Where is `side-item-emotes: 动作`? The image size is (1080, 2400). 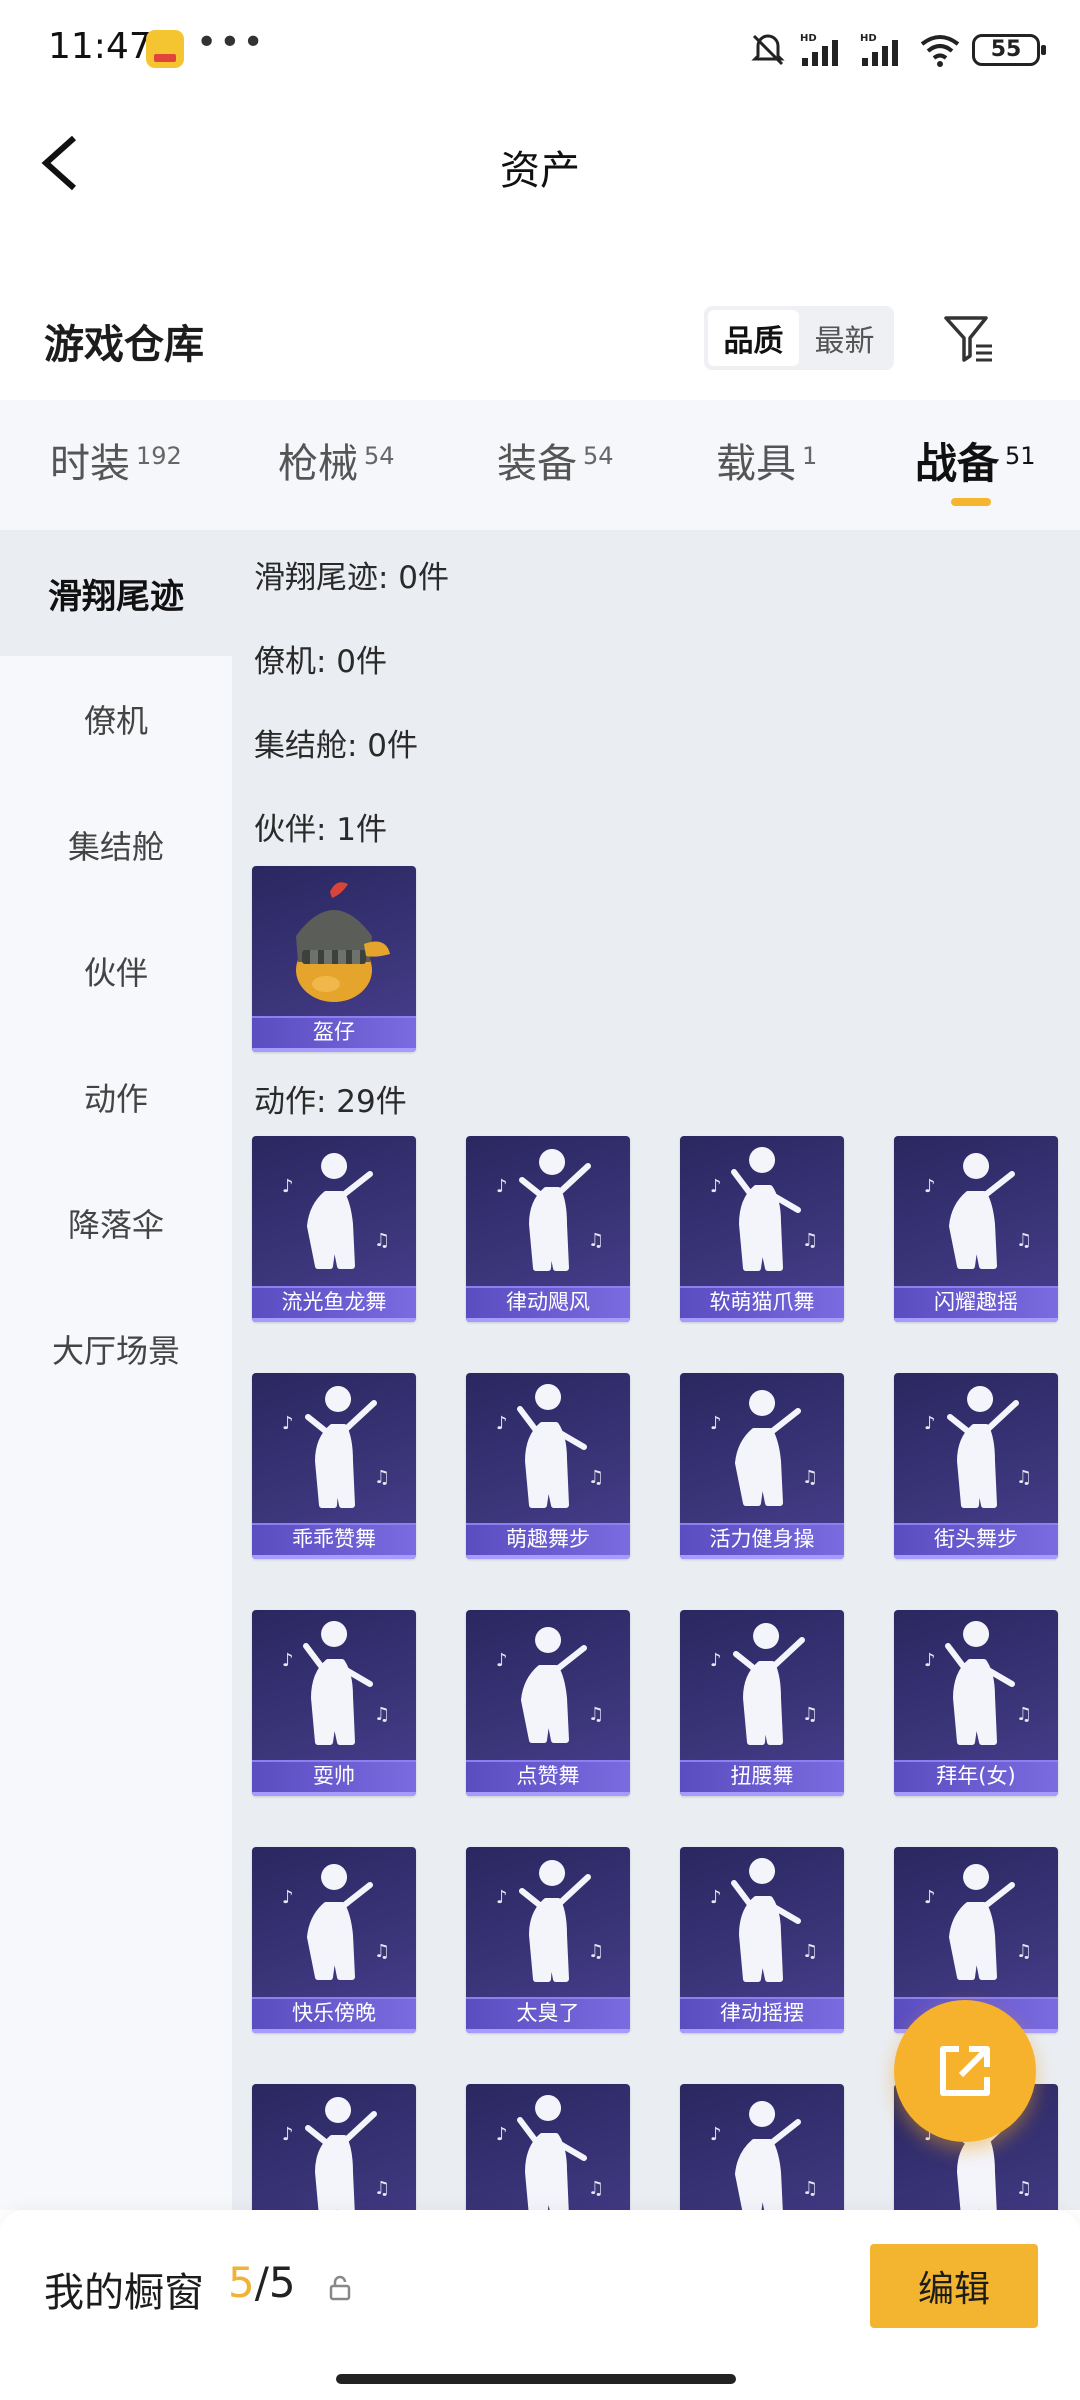
side-item-emotes: 动作 is located at coordinates (116, 1097).